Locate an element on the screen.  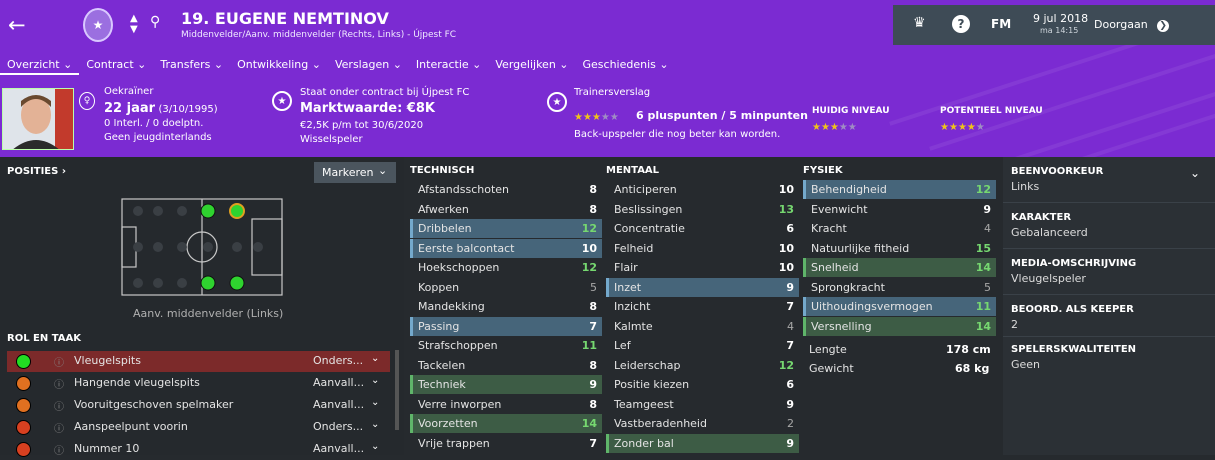
attribute-row: Inzet 9 is located at coordinates (702, 287).